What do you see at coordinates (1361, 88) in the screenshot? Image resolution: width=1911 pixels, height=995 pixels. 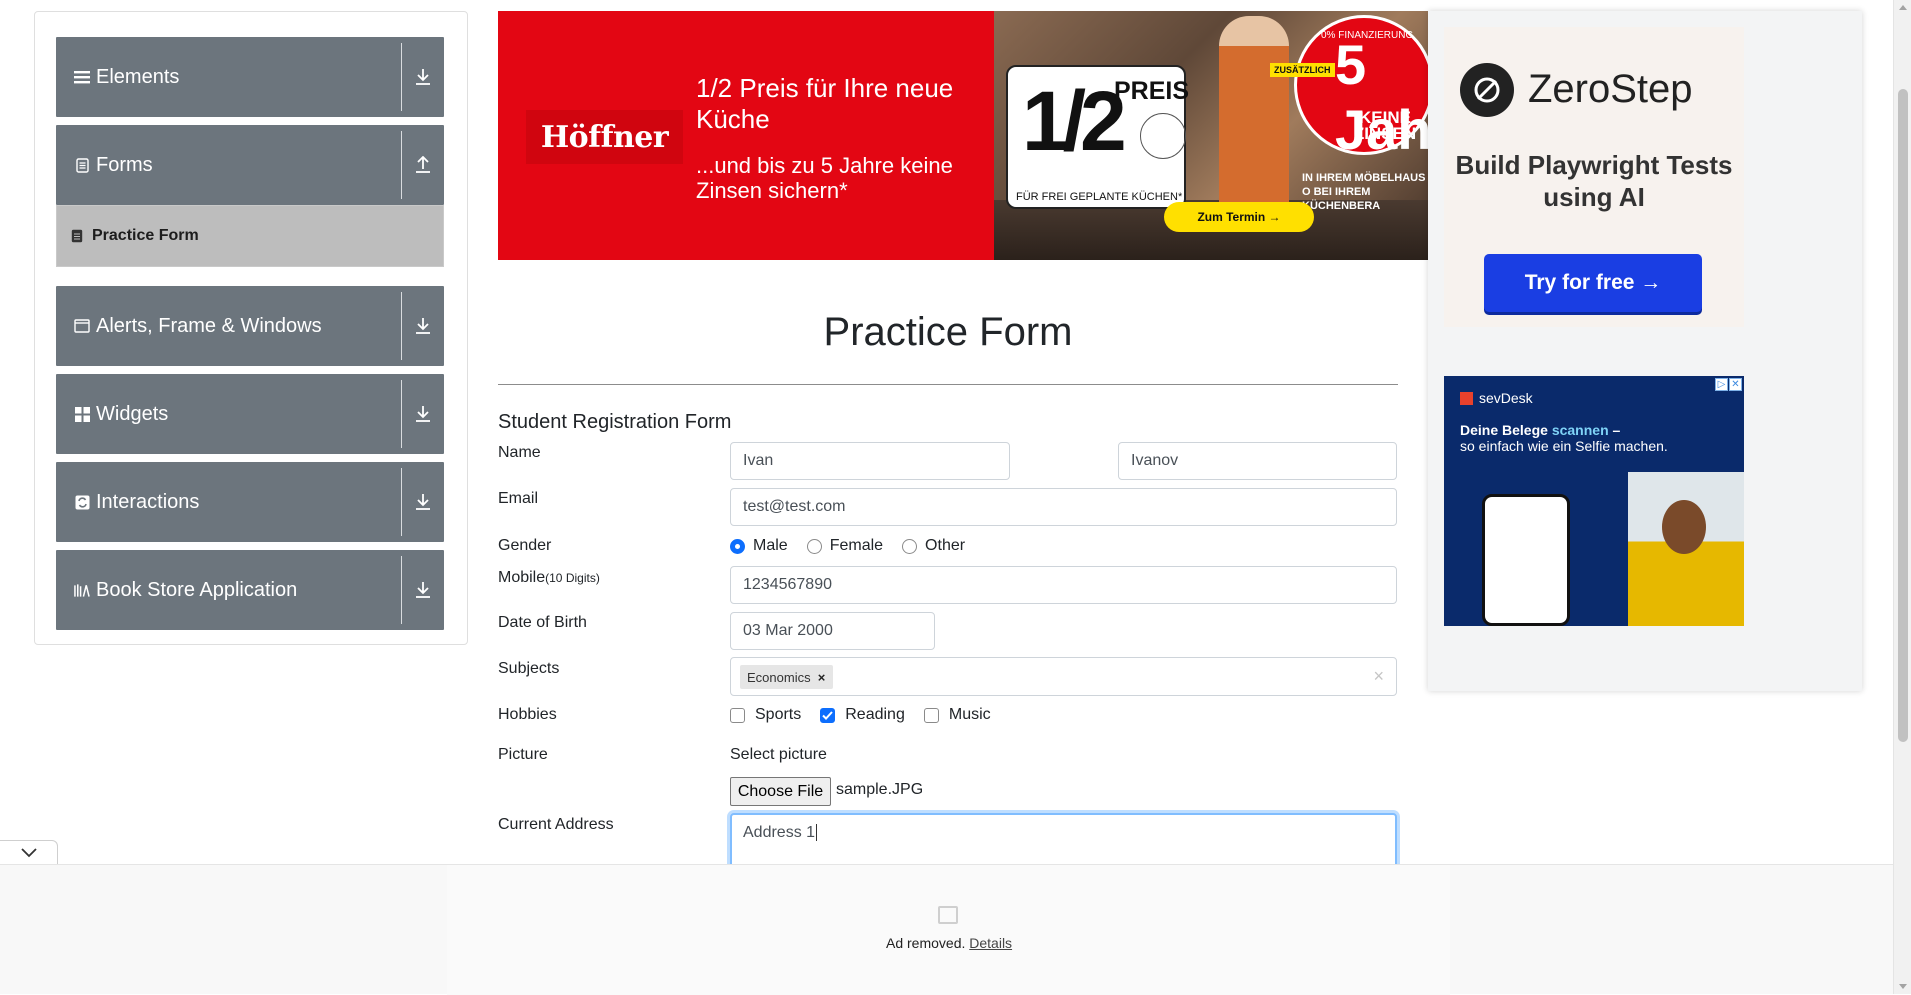 I see `financing-badge: 0% FINANZIERUNG 5 Jahre KEINE ZINSEN` at bounding box center [1361, 88].